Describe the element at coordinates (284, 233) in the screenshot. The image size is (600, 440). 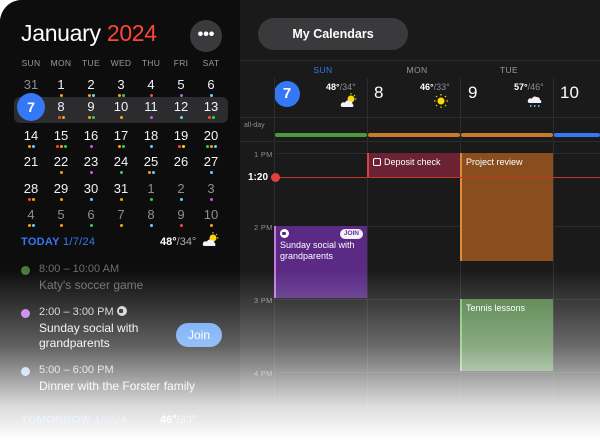
I see `video-call-icon` at that location.